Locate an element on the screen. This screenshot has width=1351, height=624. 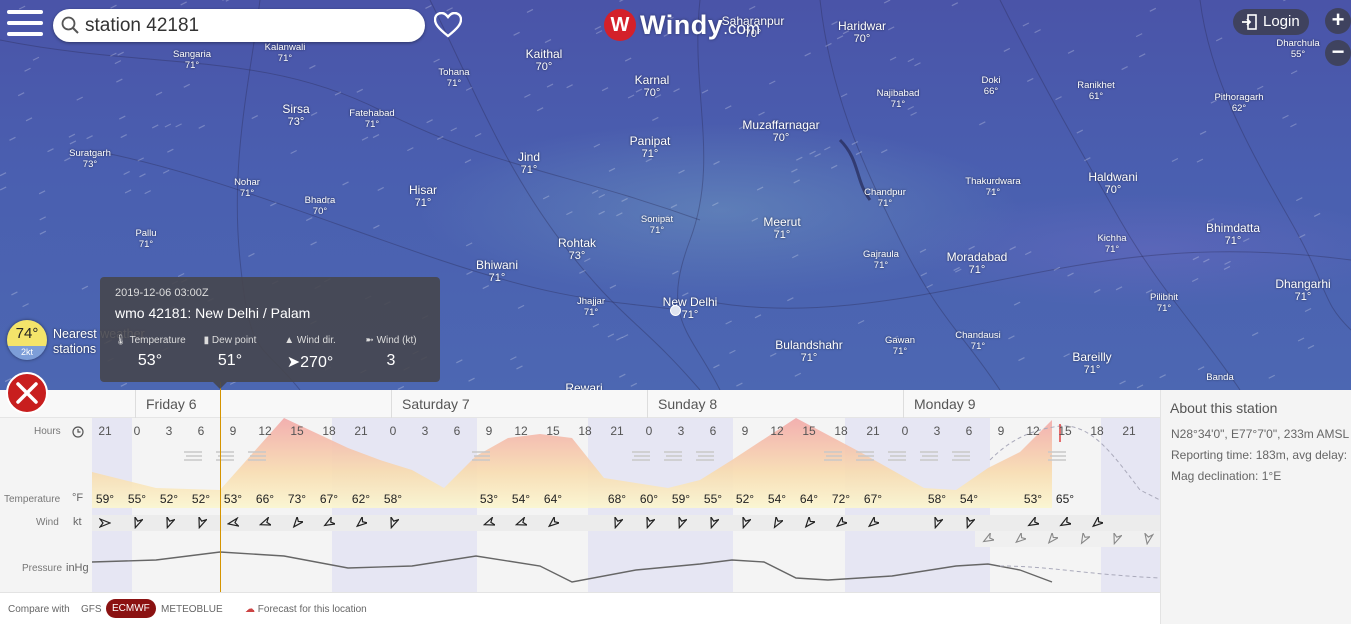
city-label: Bareilly 71° is located at coordinates (1091, 364).